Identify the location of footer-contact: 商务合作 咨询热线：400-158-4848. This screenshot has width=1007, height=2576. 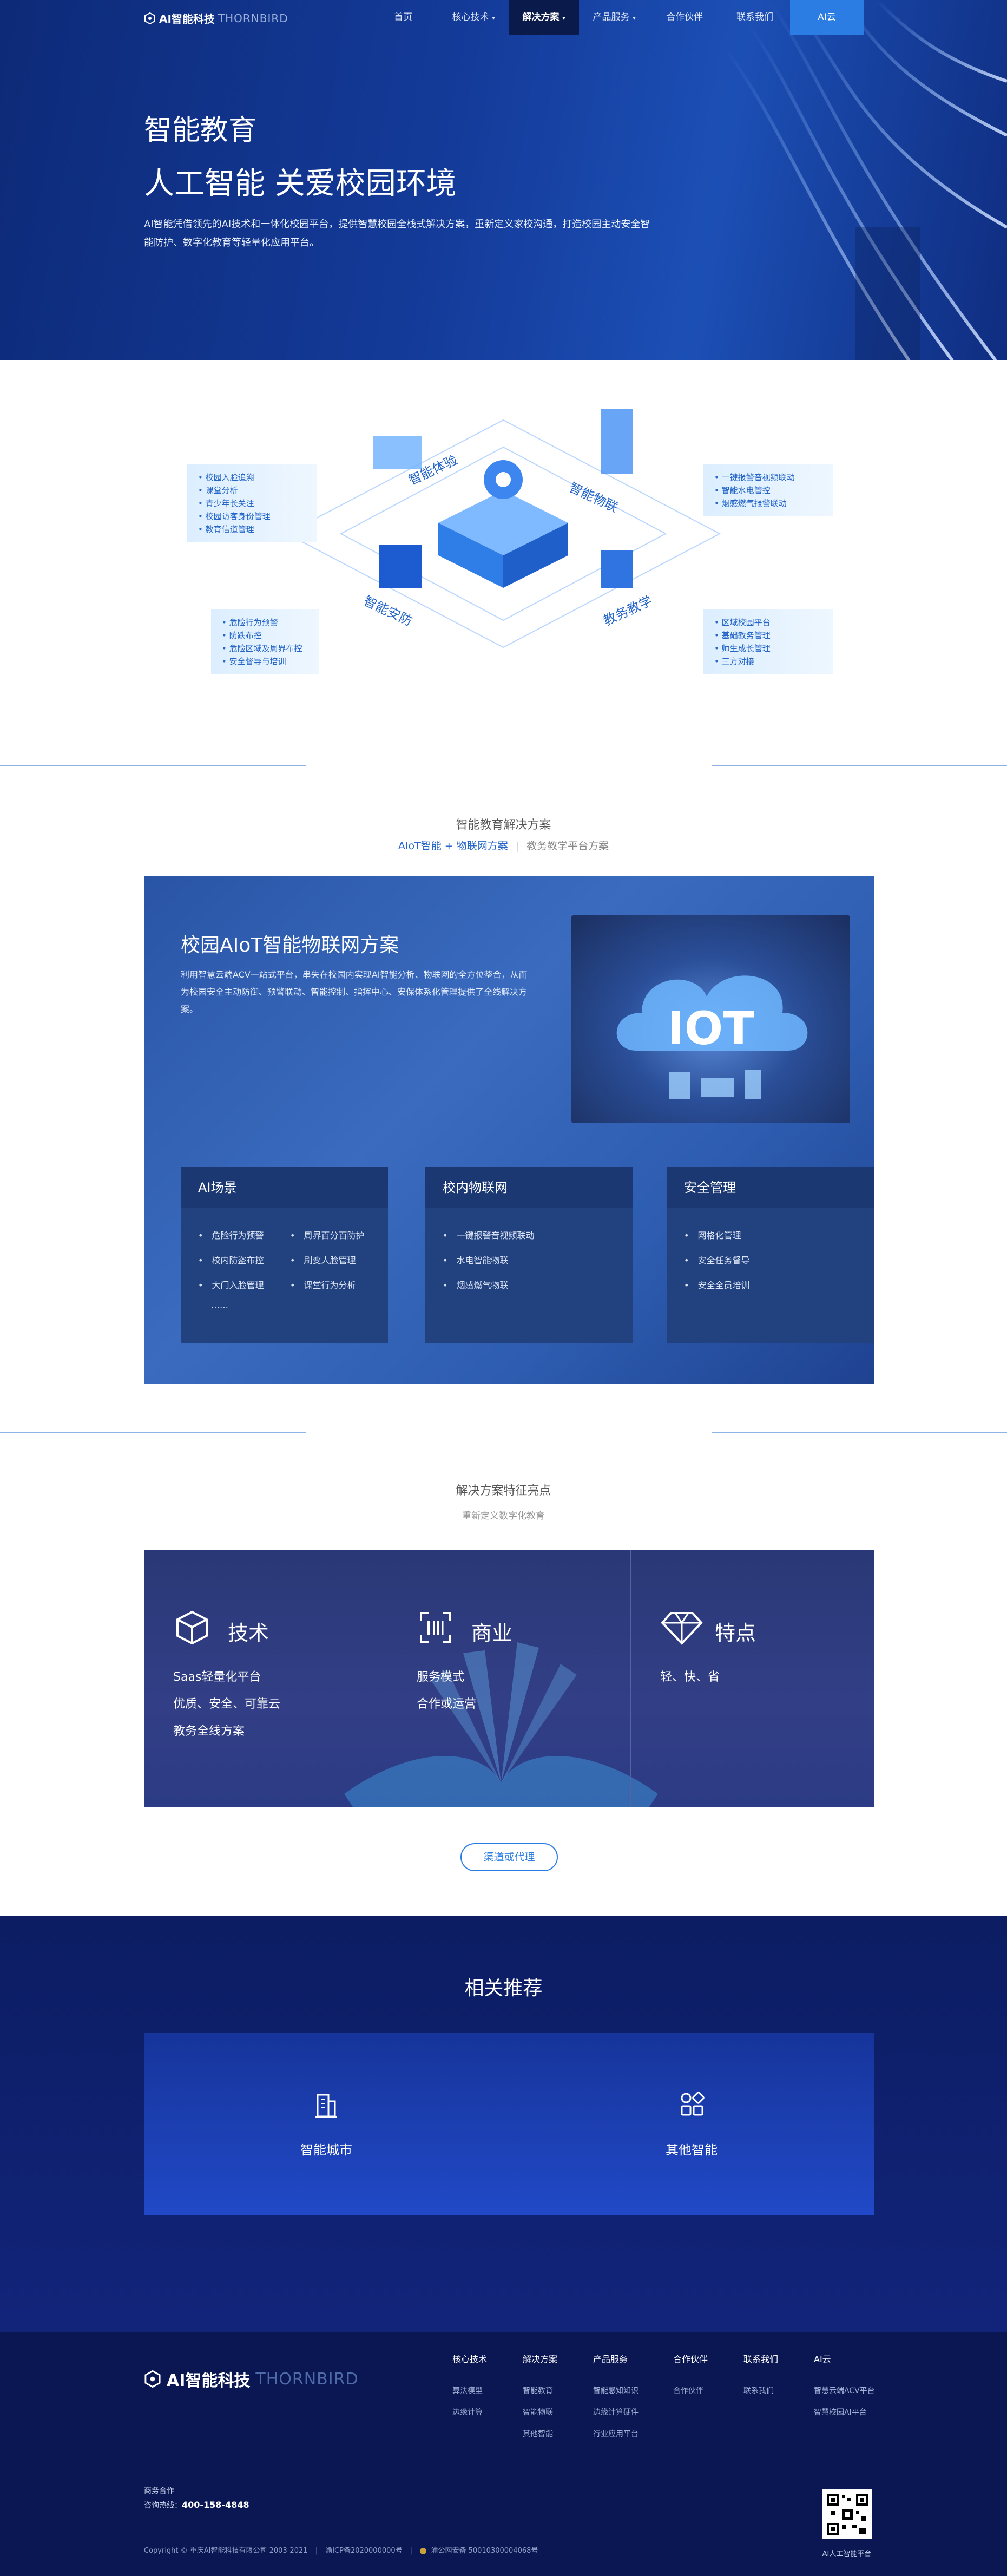
(196, 2499).